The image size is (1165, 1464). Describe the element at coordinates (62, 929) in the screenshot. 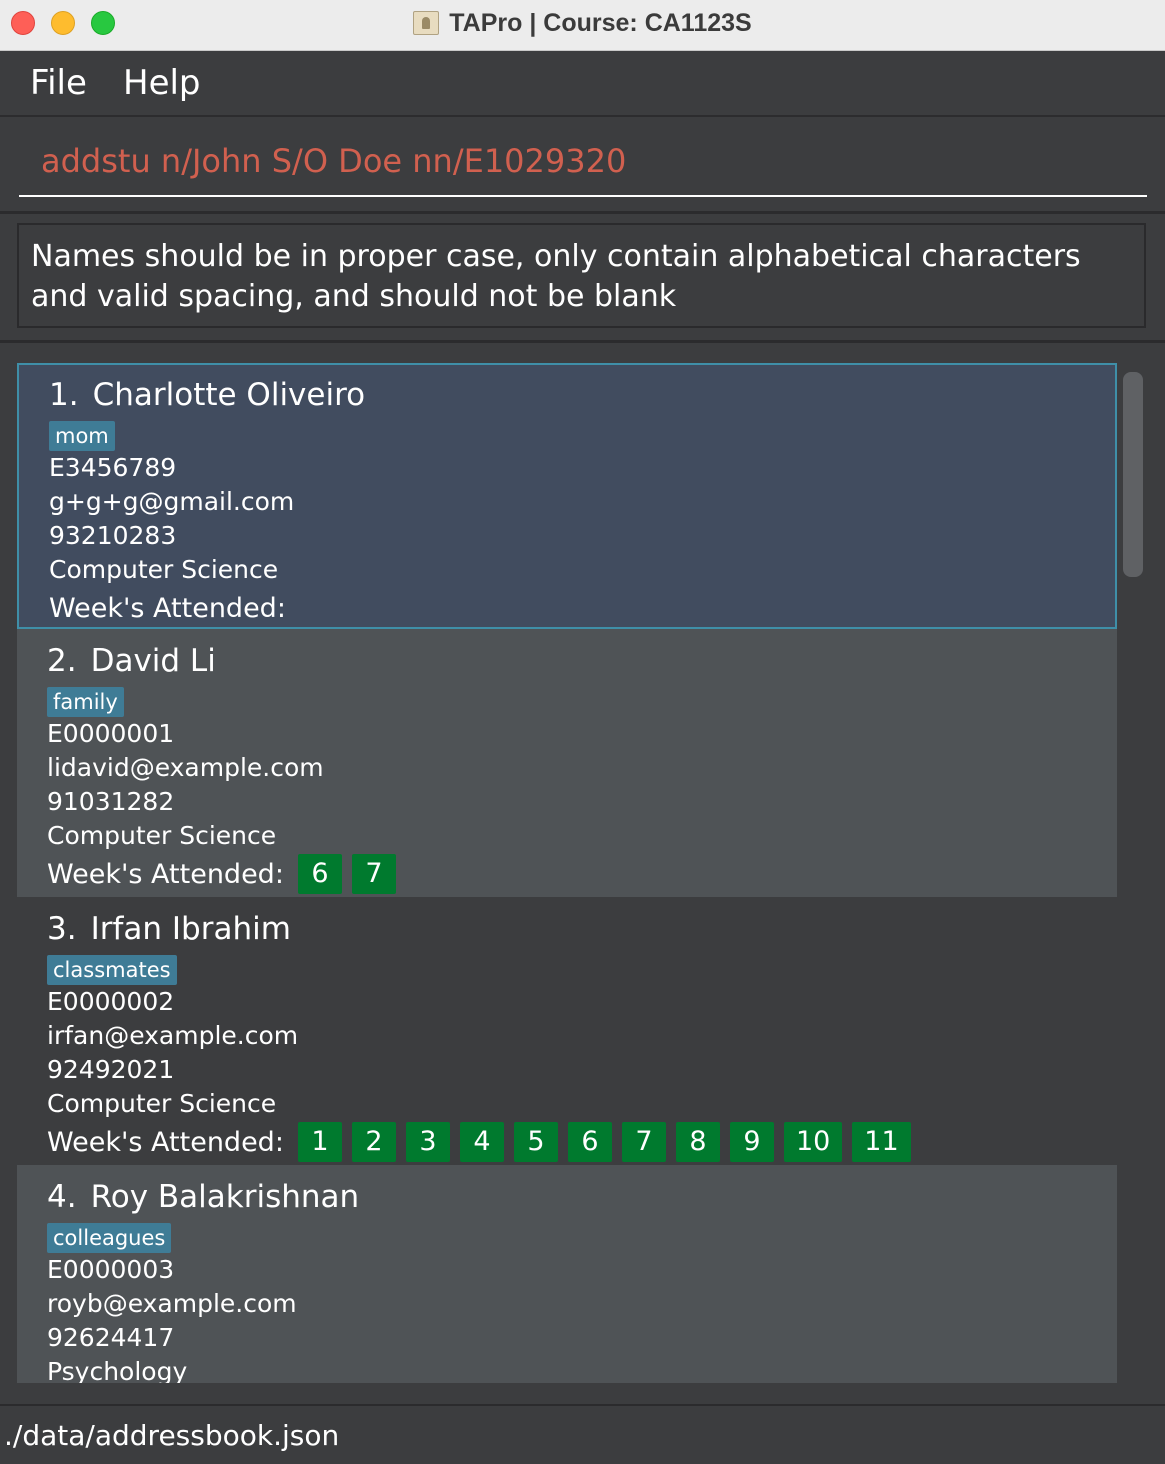

I see `student-index: 3.` at that location.